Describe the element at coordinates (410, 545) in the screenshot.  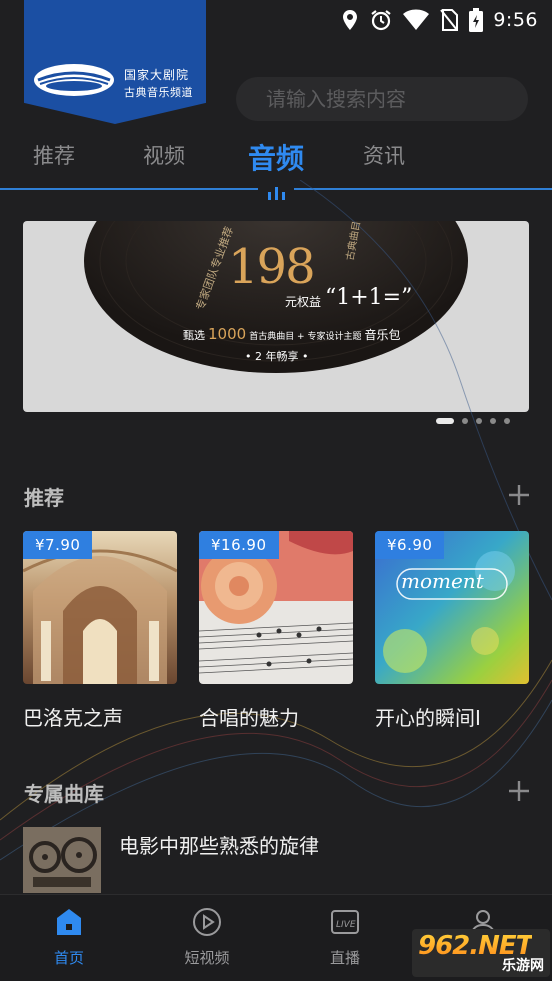
I see `price-badge: ¥6.90` at that location.